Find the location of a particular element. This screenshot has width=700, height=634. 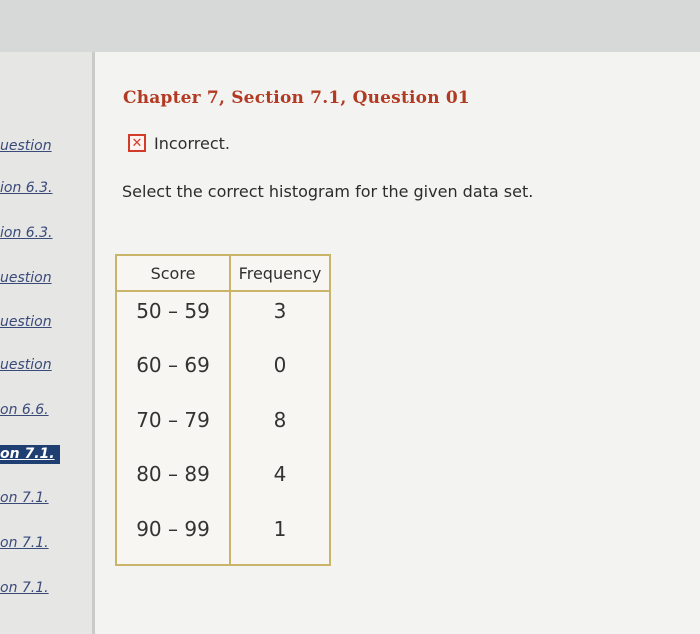

sidebar-item-question-9: on 7.1. is located at coordinates (44, 498).